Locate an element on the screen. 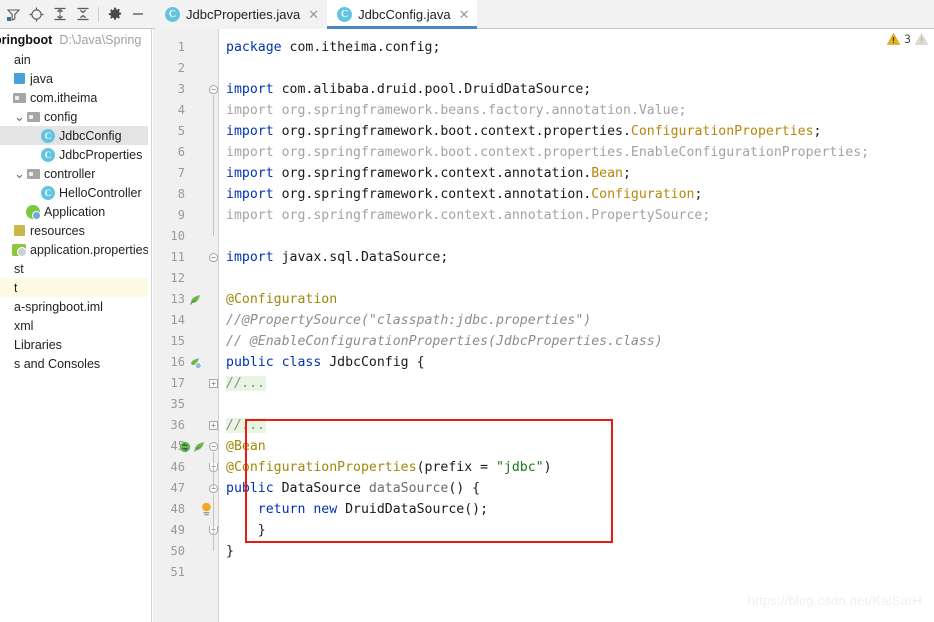  tree-item: ⌄ config is located at coordinates (74, 116).